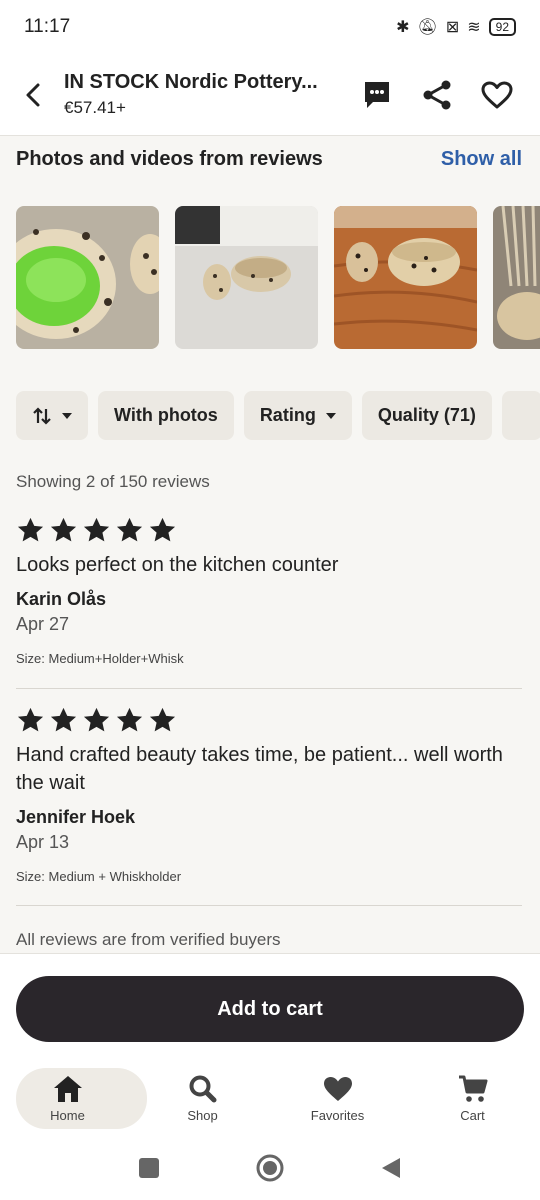 The width and height of the screenshot is (540, 1200). I want to click on nav-favorites: Favorites, so click(337, 1098).